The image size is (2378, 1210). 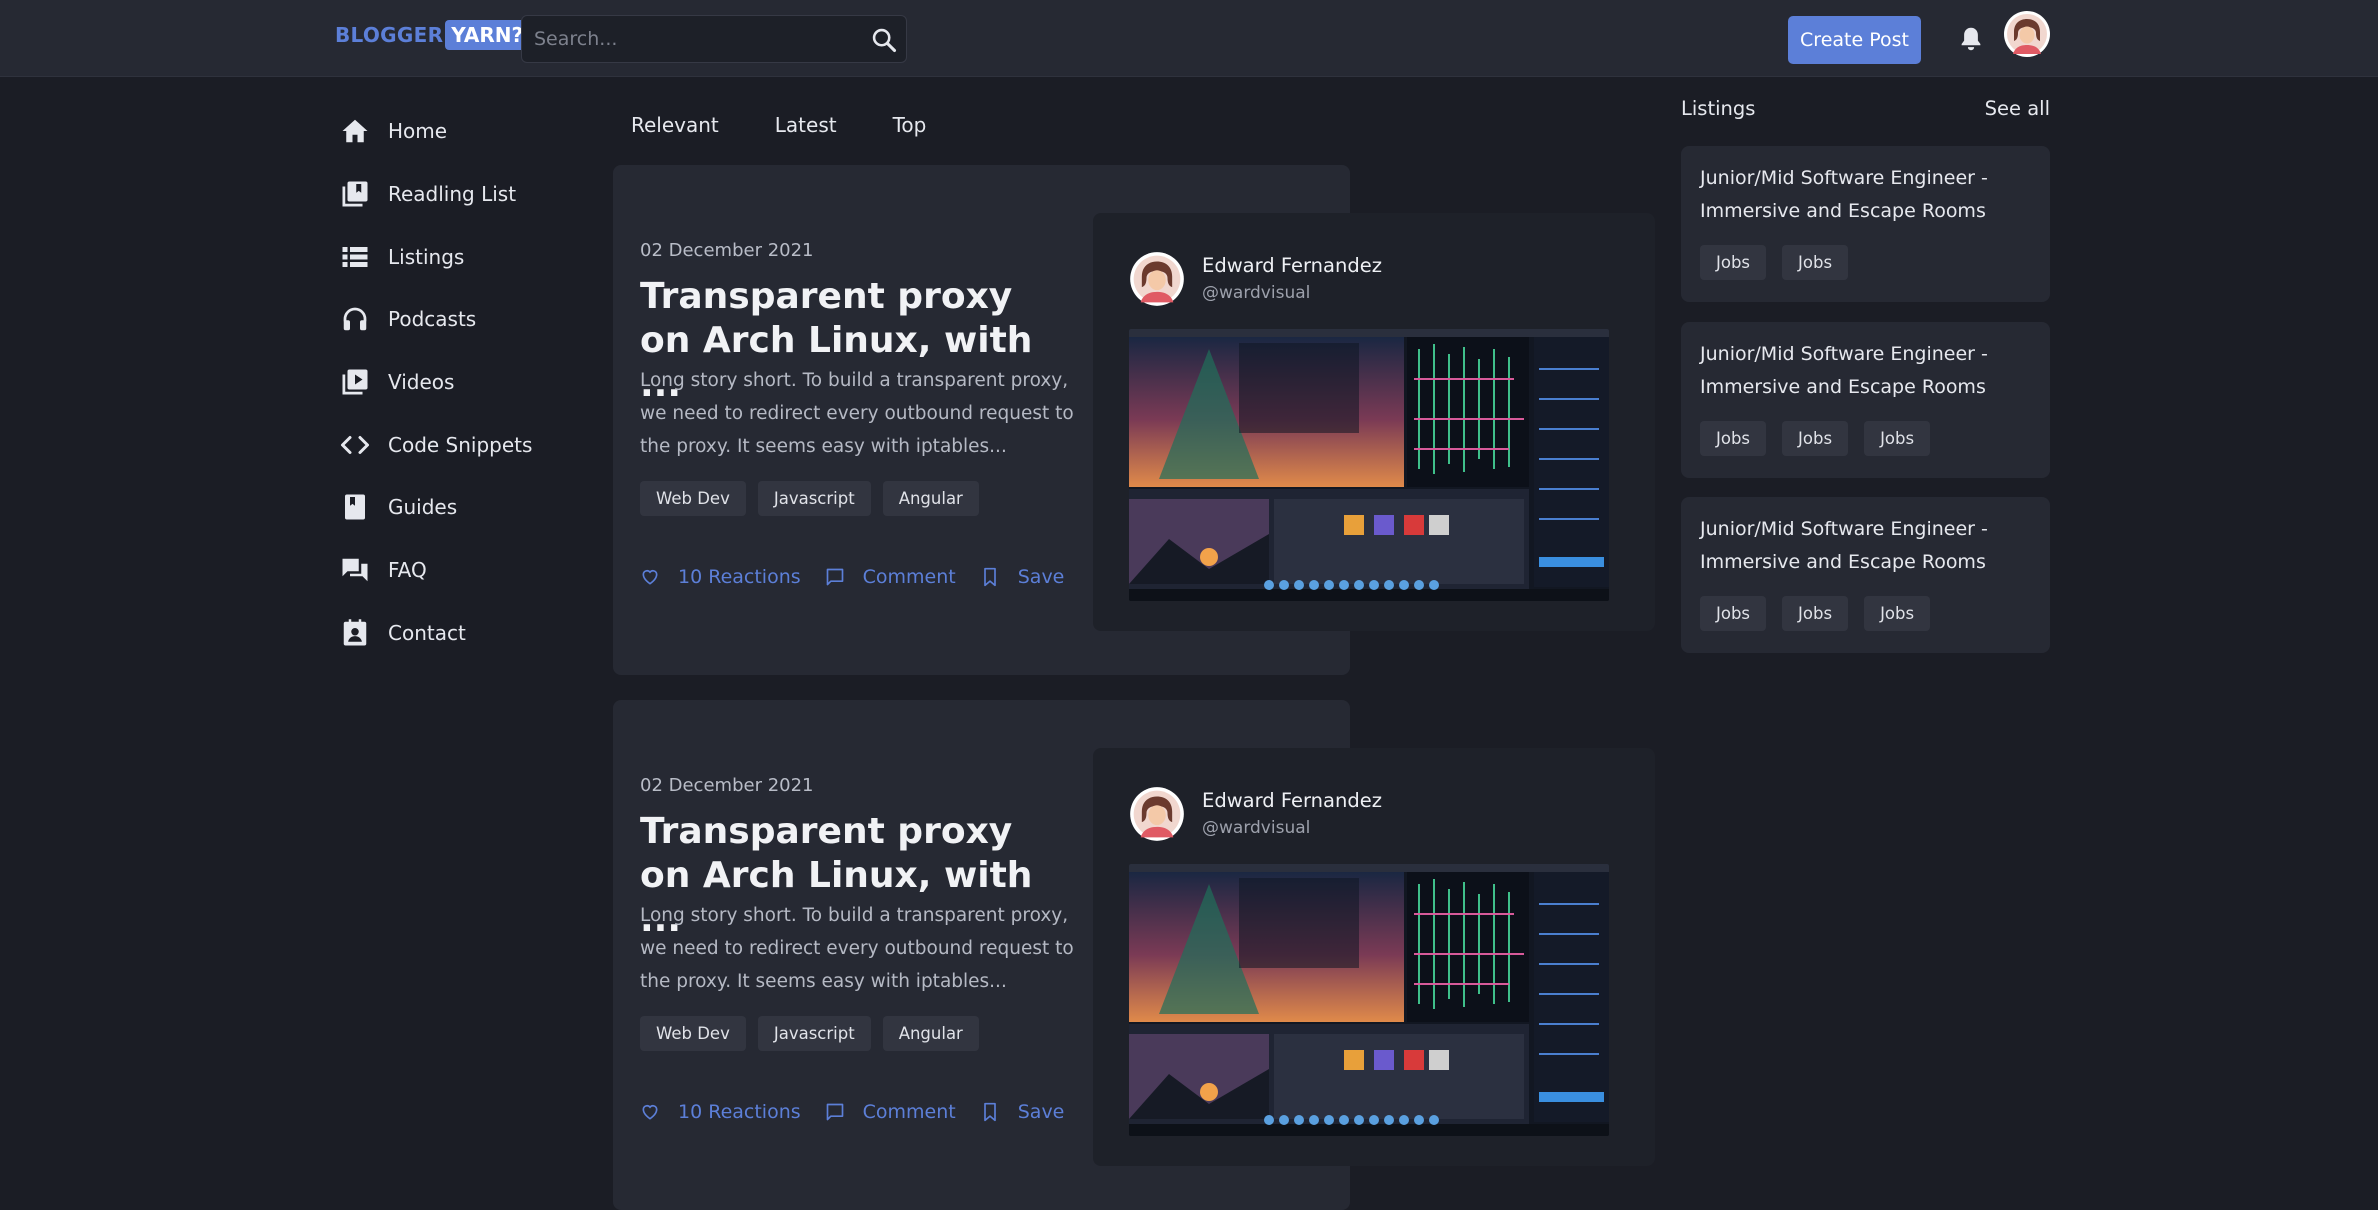 I want to click on sidebar-item-podcasts: Podcasts, so click(x=470, y=319).